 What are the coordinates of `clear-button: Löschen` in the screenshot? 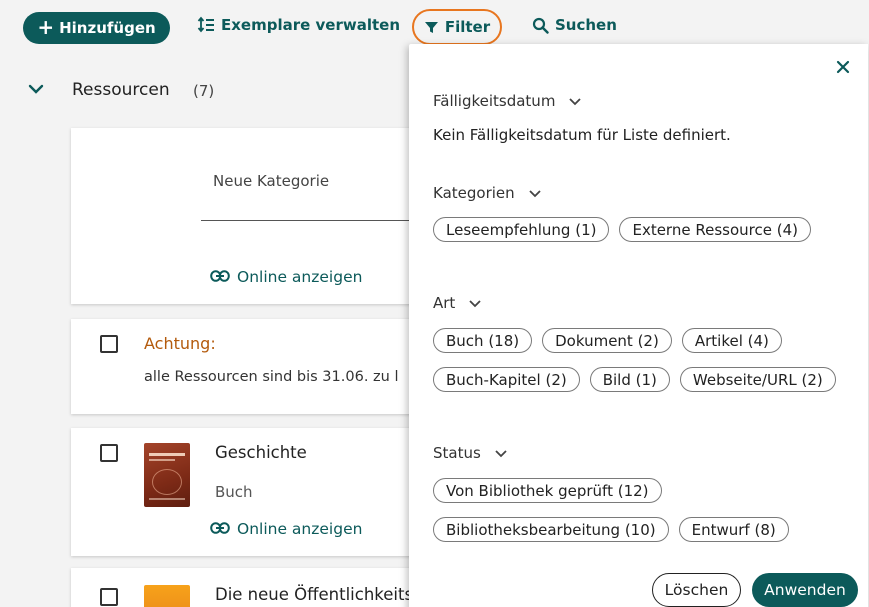 It's located at (696, 590).